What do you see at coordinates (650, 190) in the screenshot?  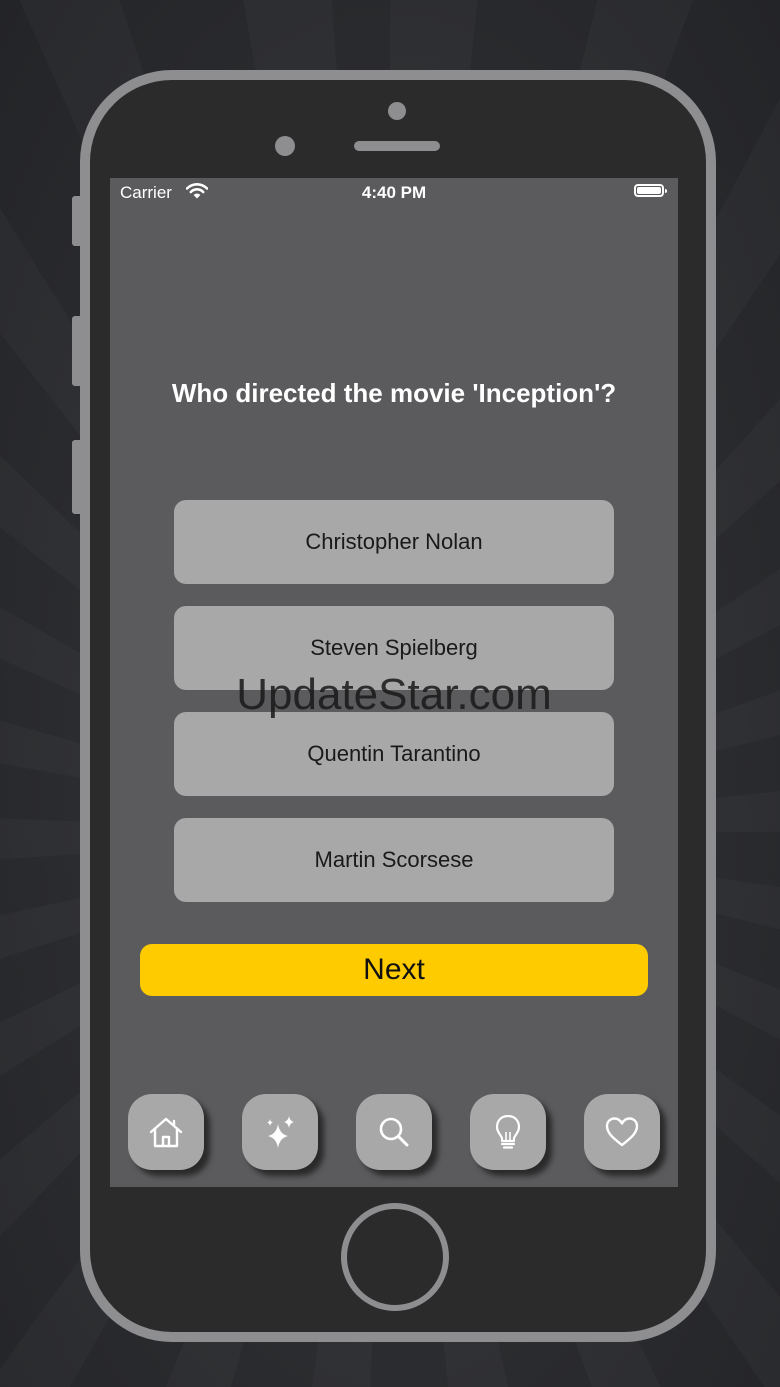 I see `battery-icon` at bounding box center [650, 190].